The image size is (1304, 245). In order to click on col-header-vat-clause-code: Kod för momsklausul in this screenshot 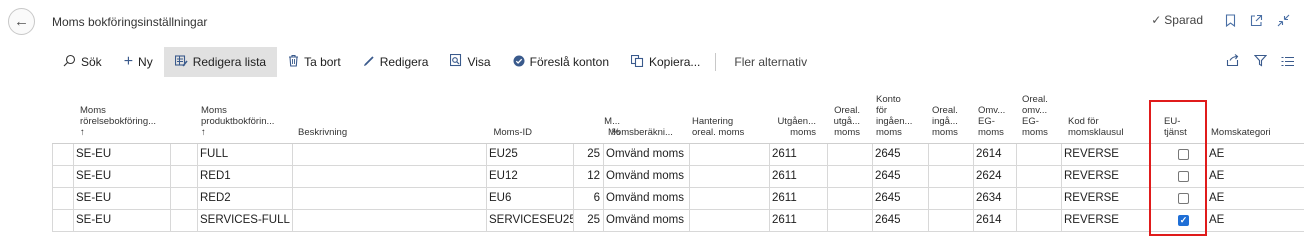, I will do `click(1103, 127)`.